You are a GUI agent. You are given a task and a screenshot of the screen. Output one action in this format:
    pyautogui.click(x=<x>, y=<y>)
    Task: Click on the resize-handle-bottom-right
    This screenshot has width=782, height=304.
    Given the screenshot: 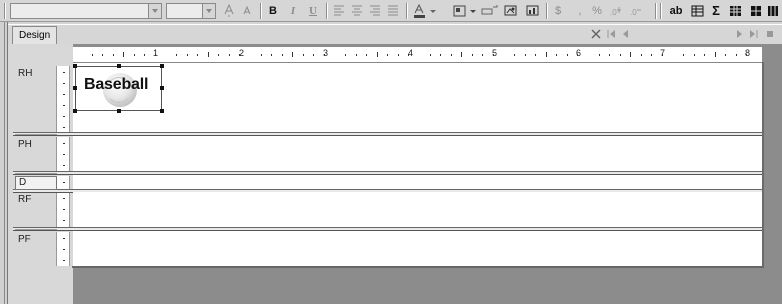 What is the action you would take?
    pyautogui.click(x=162, y=111)
    